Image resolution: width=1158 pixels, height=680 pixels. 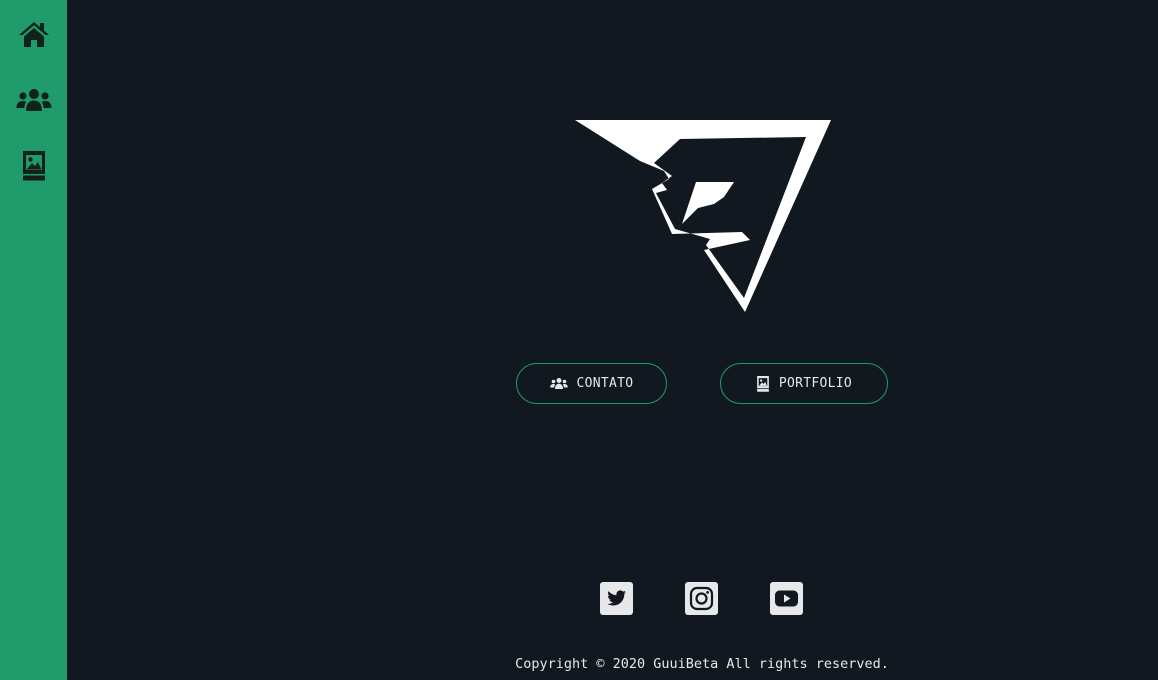 What do you see at coordinates (33, 340) in the screenshot?
I see `sidebar` at bounding box center [33, 340].